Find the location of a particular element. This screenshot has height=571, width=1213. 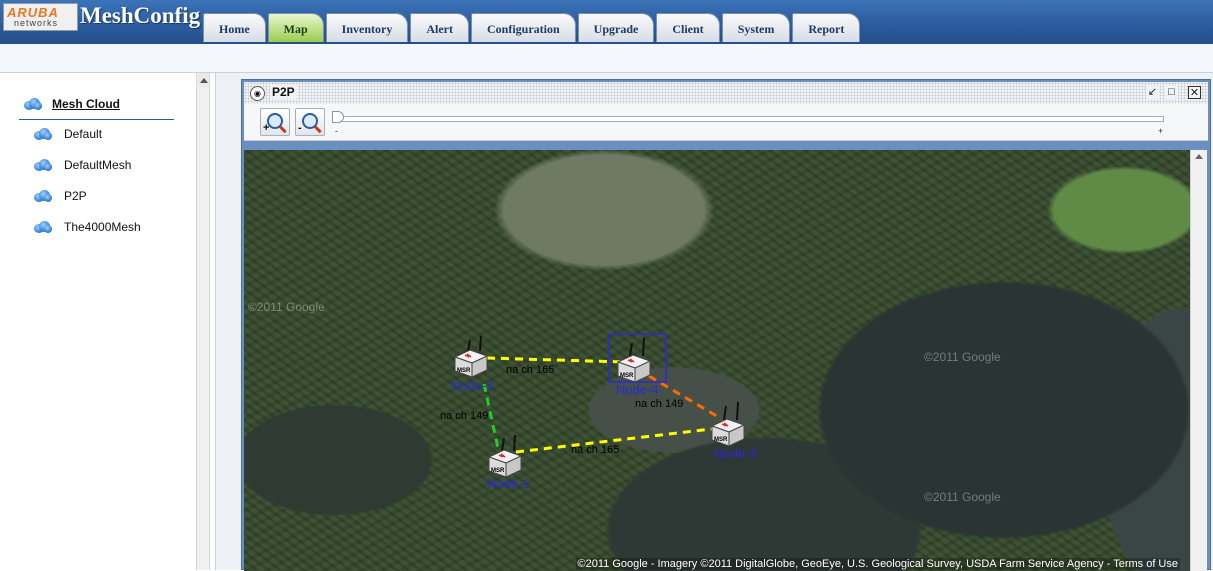

node-3-icon: MSR is located at coordinates (471, 356).